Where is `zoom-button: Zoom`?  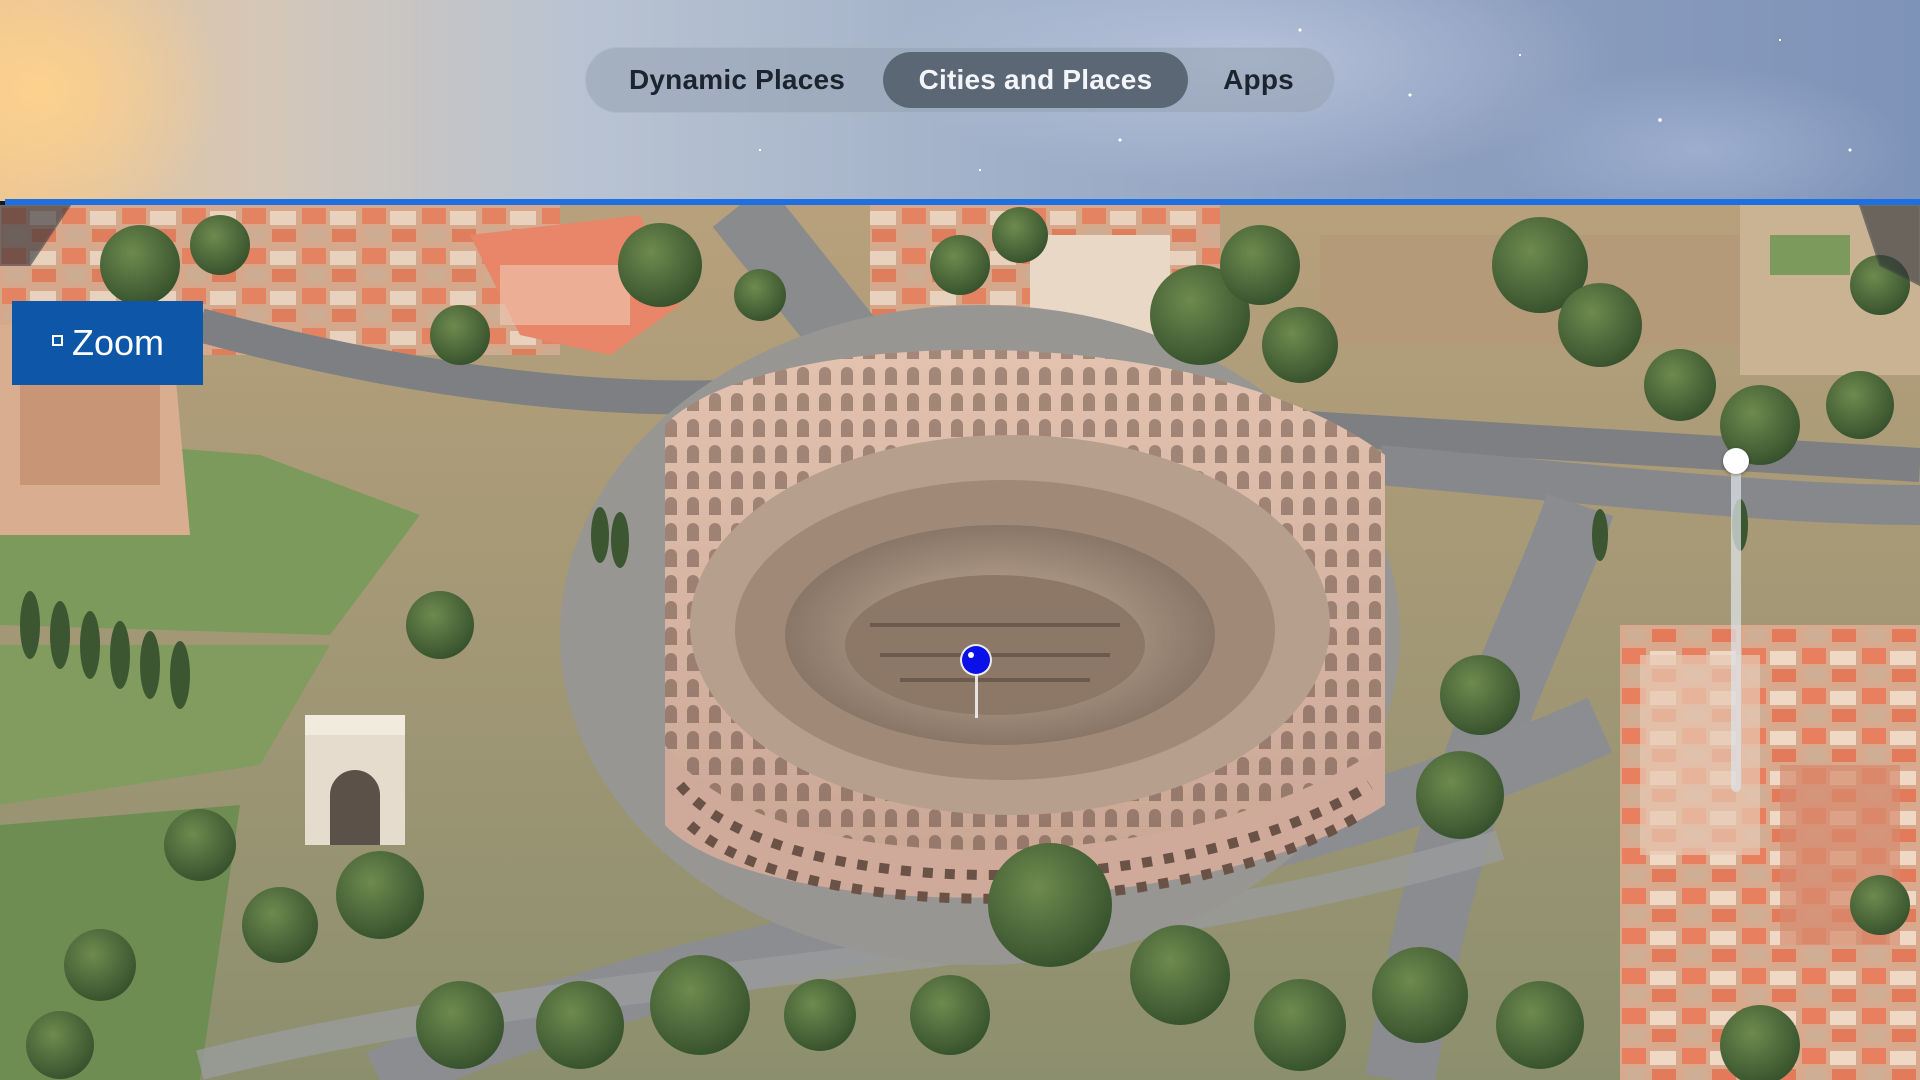 zoom-button: Zoom is located at coordinates (107, 343).